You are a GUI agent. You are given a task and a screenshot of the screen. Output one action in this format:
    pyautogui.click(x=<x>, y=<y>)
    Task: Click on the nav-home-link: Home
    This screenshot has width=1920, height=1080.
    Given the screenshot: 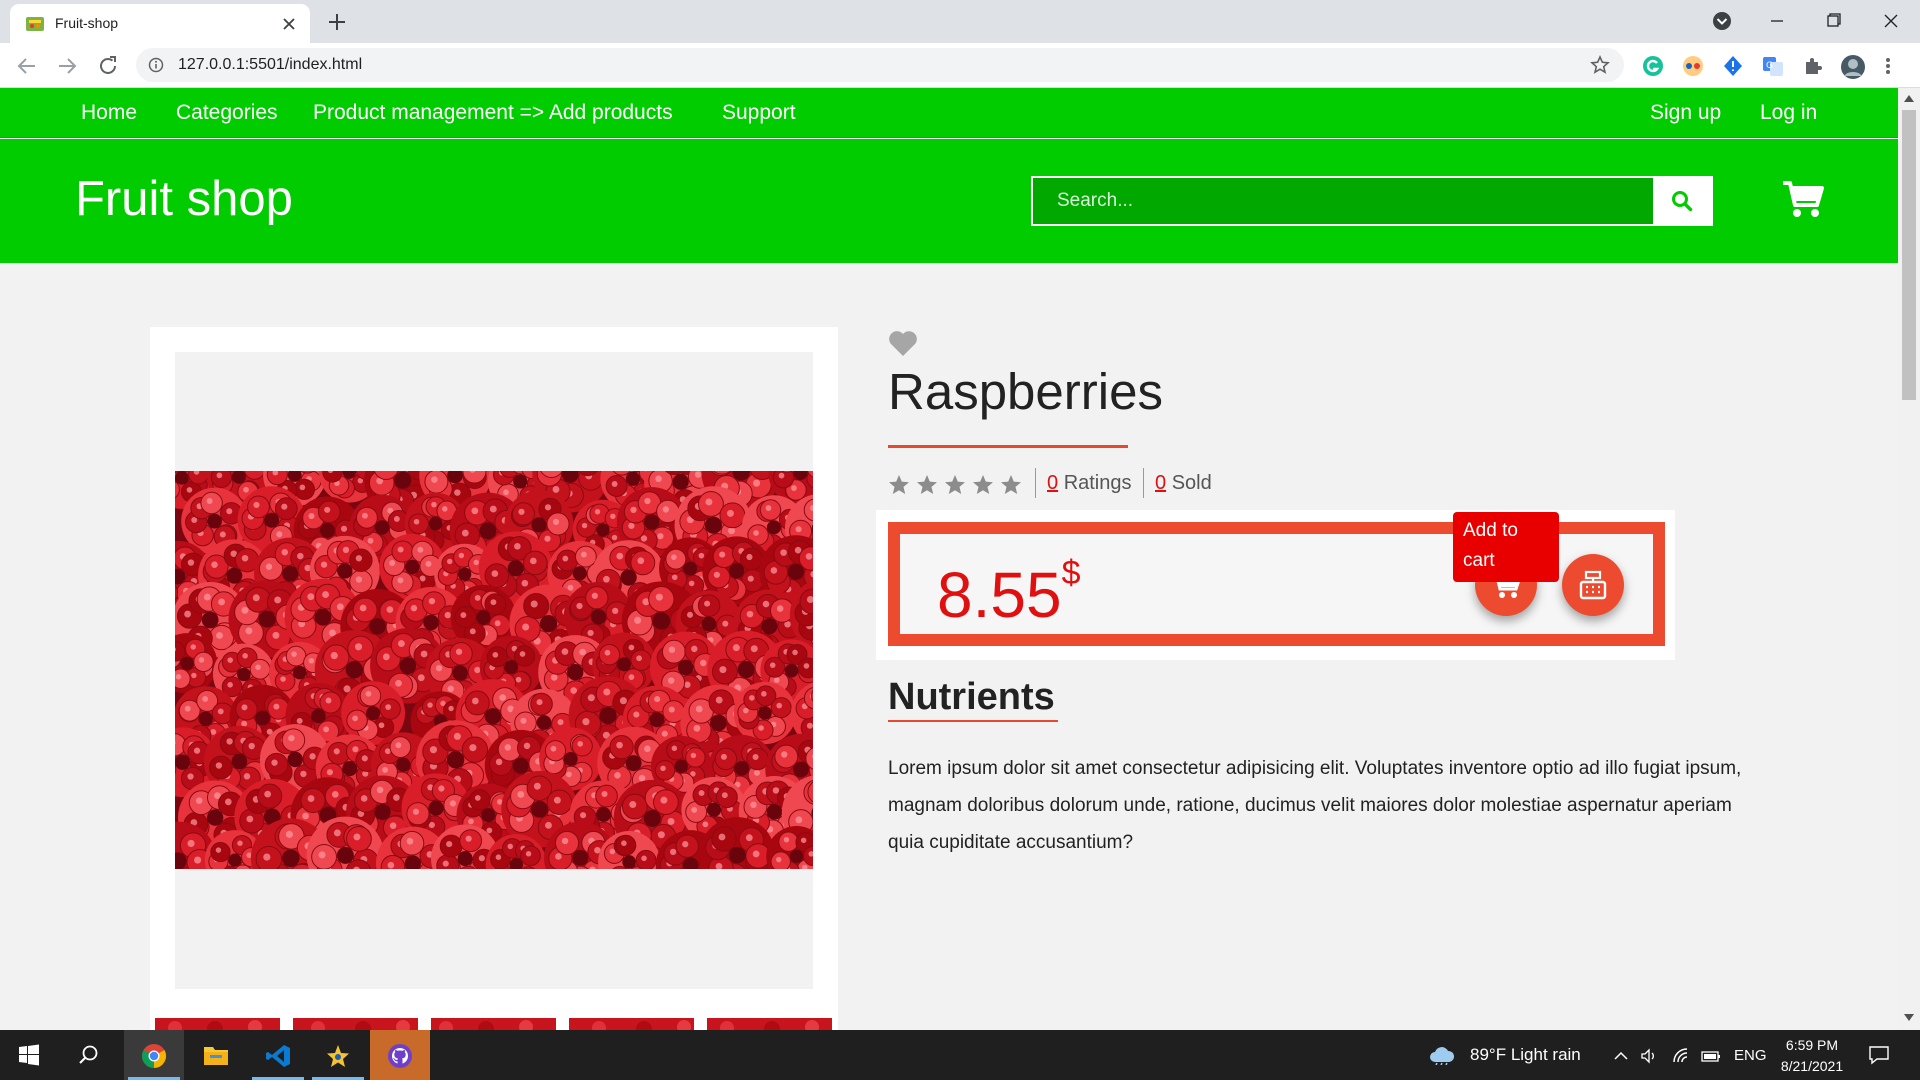 What is the action you would take?
    pyautogui.click(x=109, y=113)
    